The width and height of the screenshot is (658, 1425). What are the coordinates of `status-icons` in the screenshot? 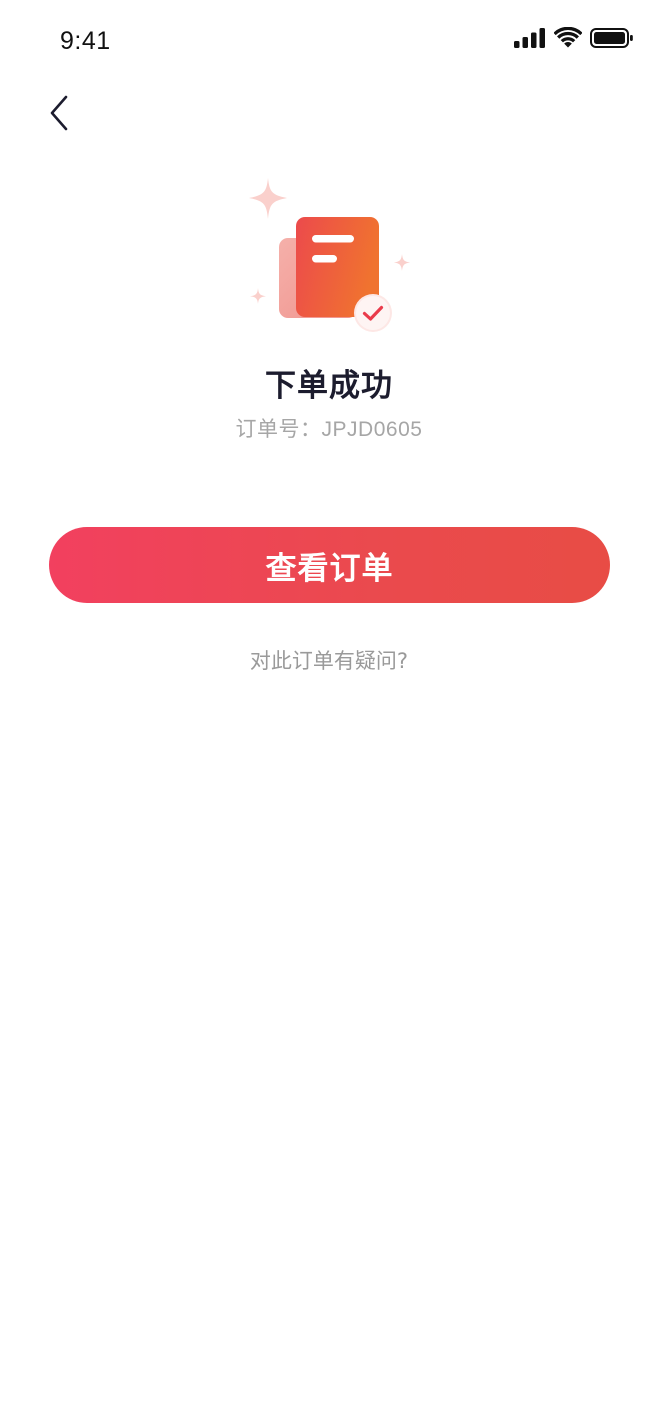 It's located at (574, 39).